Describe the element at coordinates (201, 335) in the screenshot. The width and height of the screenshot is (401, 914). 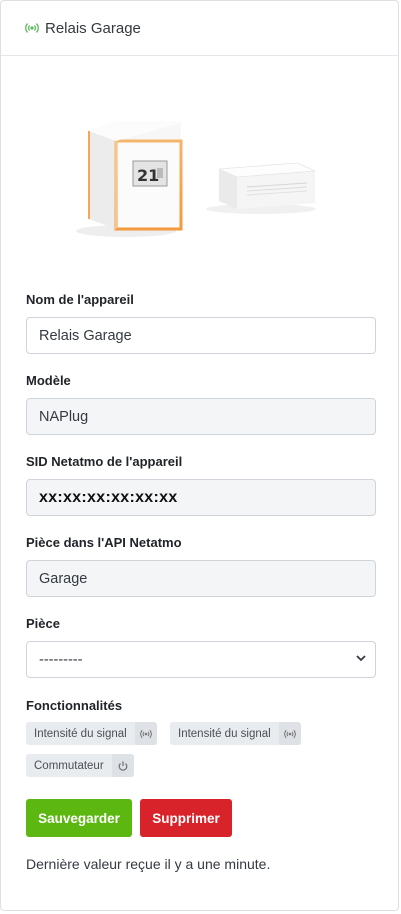
I see `device-name-input: Relais Garage` at that location.